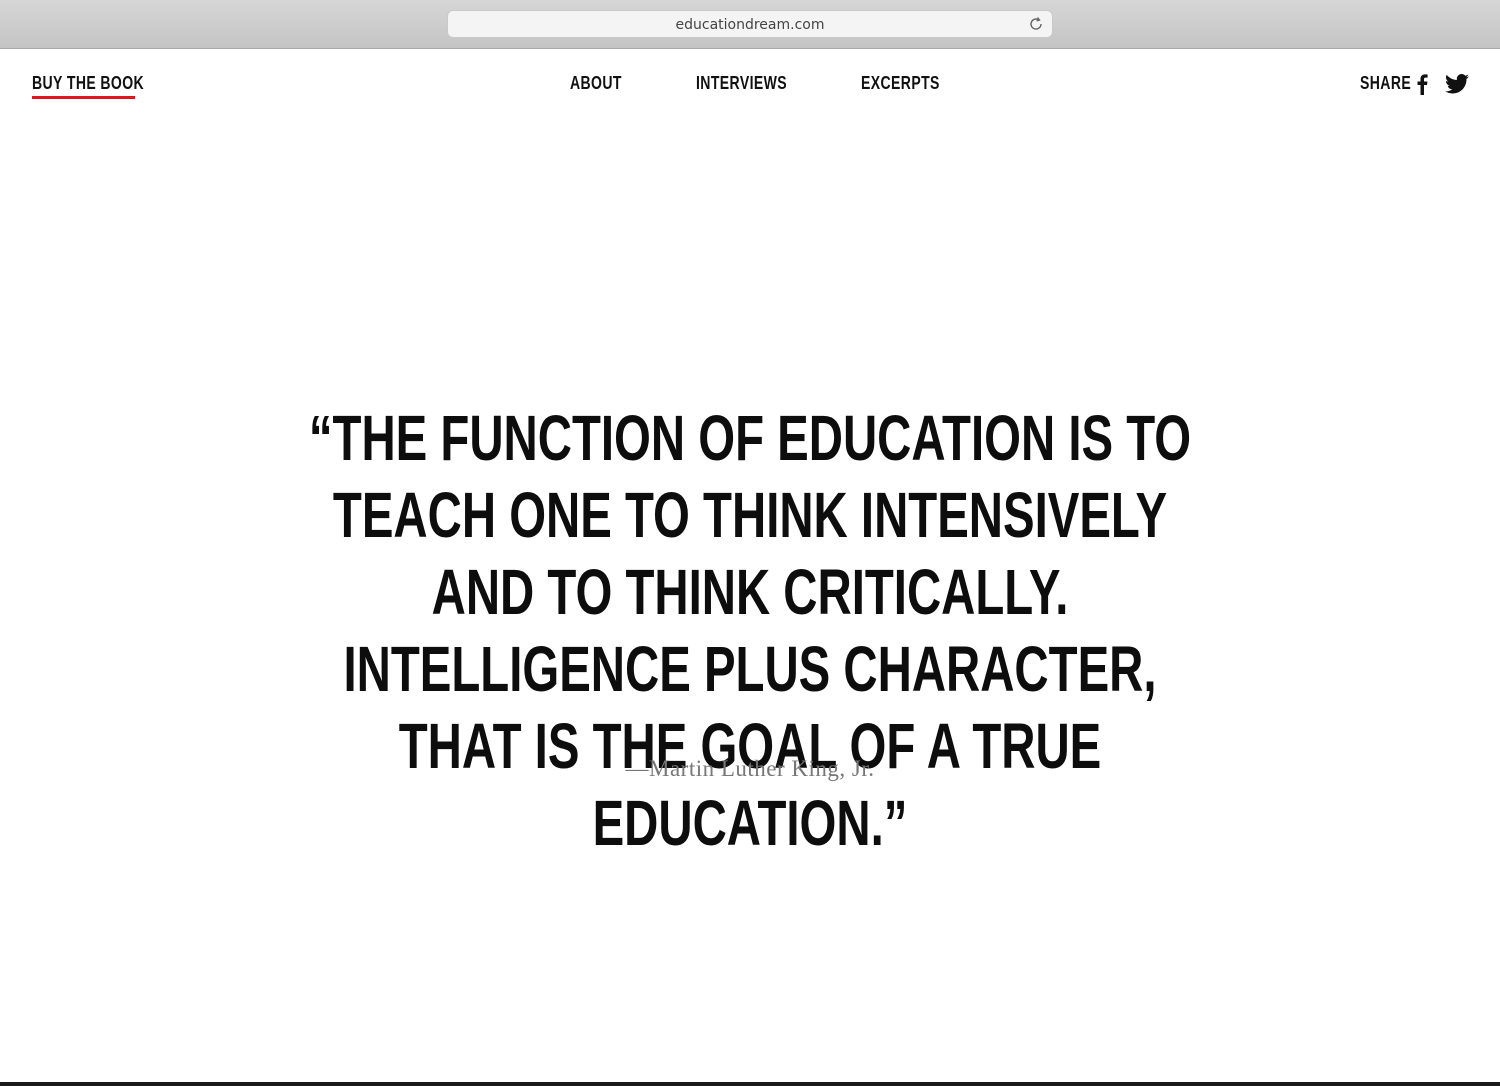 The height and width of the screenshot is (1086, 1500). Describe the element at coordinates (1457, 84) in the screenshot. I see `twitter-icon` at that location.